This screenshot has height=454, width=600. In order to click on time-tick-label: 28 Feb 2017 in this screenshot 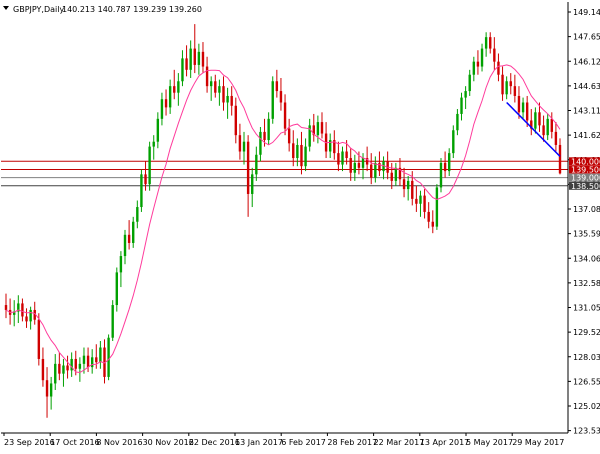, I will do `click(352, 442)`.